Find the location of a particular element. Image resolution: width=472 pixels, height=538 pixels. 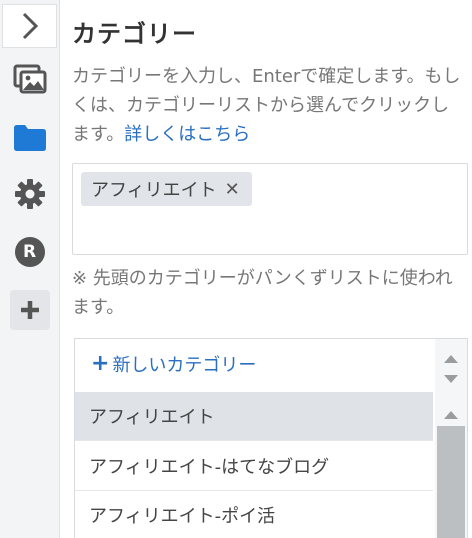

scroll-down-icon is located at coordinates (451, 377).